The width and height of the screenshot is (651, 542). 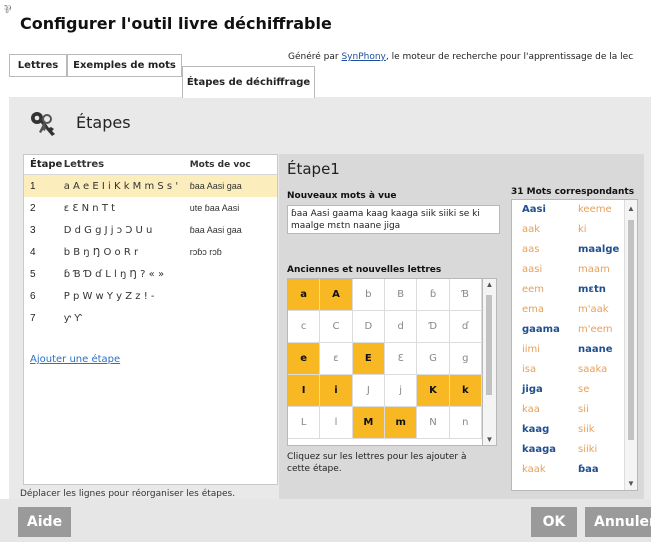 What do you see at coordinates (304, 359) in the screenshot?
I see `letter-cell: e` at bounding box center [304, 359].